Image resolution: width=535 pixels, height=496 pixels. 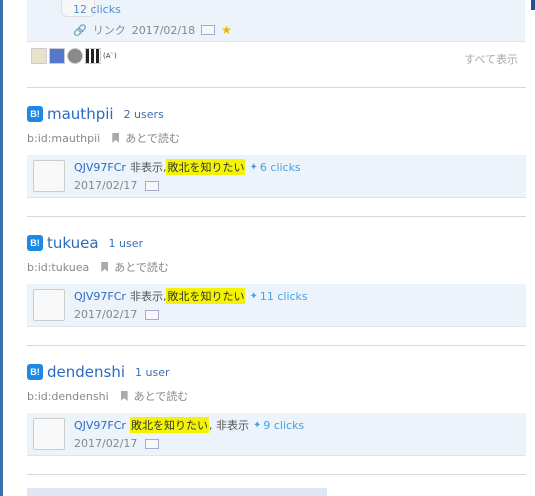 What do you see at coordinates (111, 56) in the screenshot?
I see `avatar: (A`)` at bounding box center [111, 56].